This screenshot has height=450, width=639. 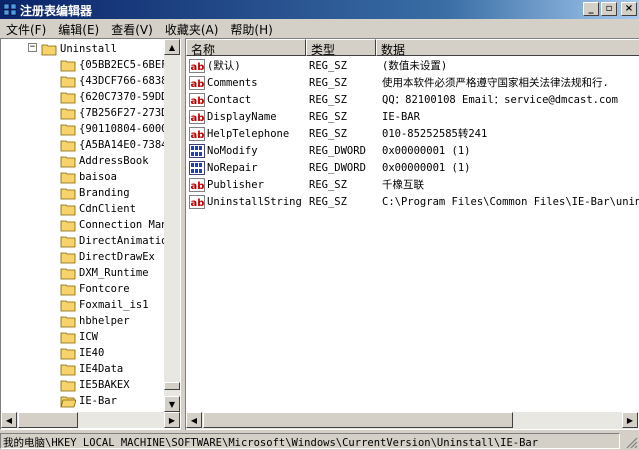 What do you see at coordinates (82, 81) in the screenshot?
I see `tree-item: {43DCF766-6838` at bounding box center [82, 81].